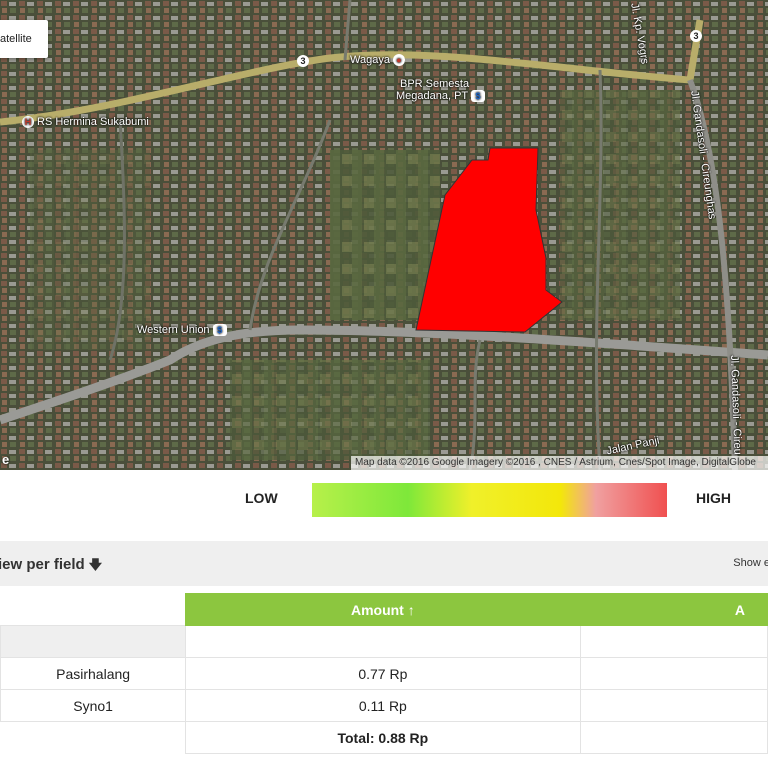 This screenshot has height=768, width=768. I want to click on section-header: iew per field 🡇 Show e, so click(384, 563).